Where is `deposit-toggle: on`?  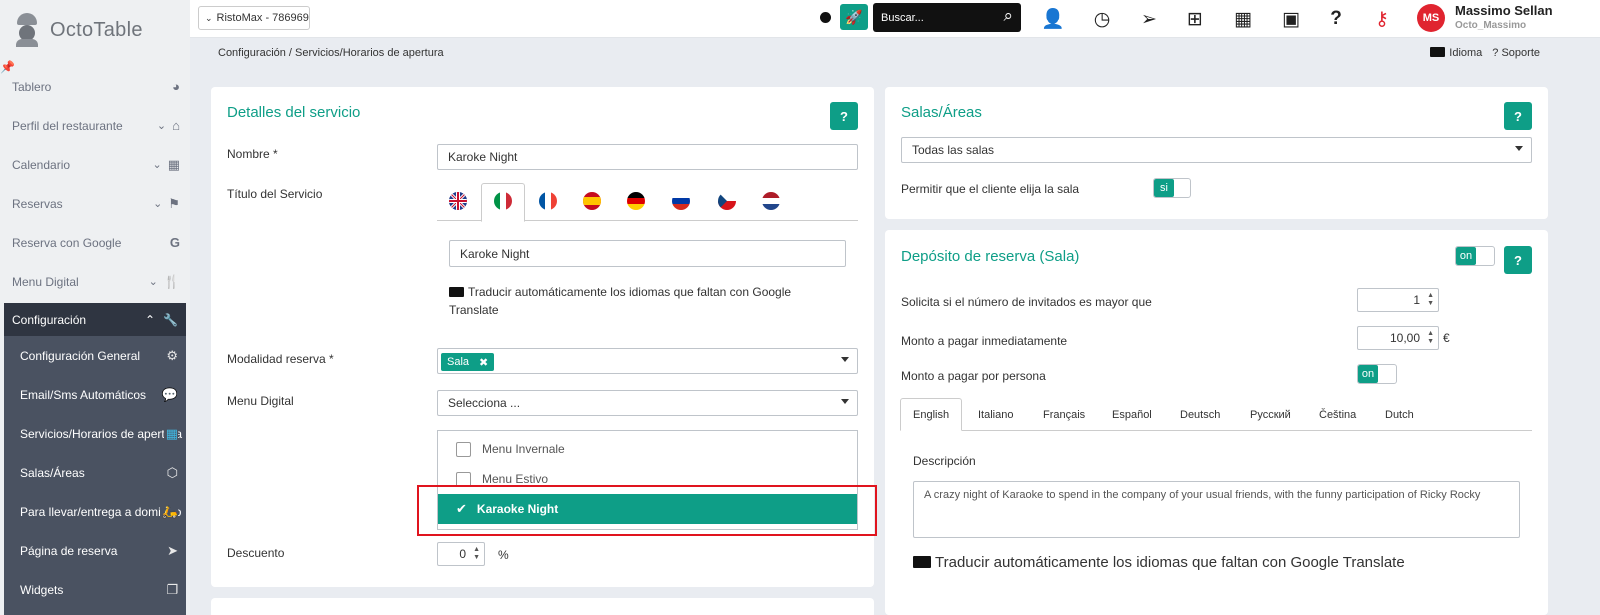 deposit-toggle: on is located at coordinates (1475, 256).